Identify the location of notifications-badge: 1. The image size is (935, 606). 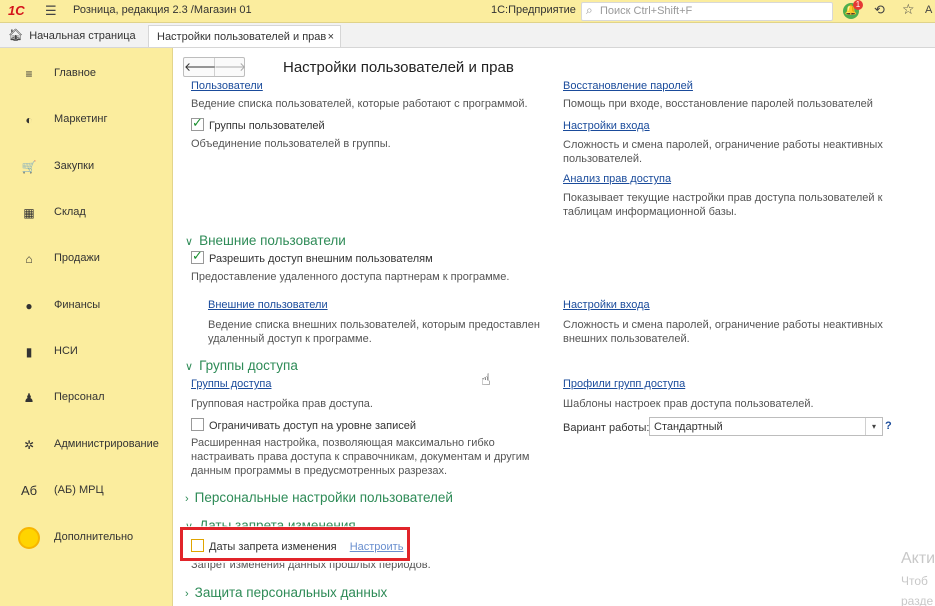
(858, 5).